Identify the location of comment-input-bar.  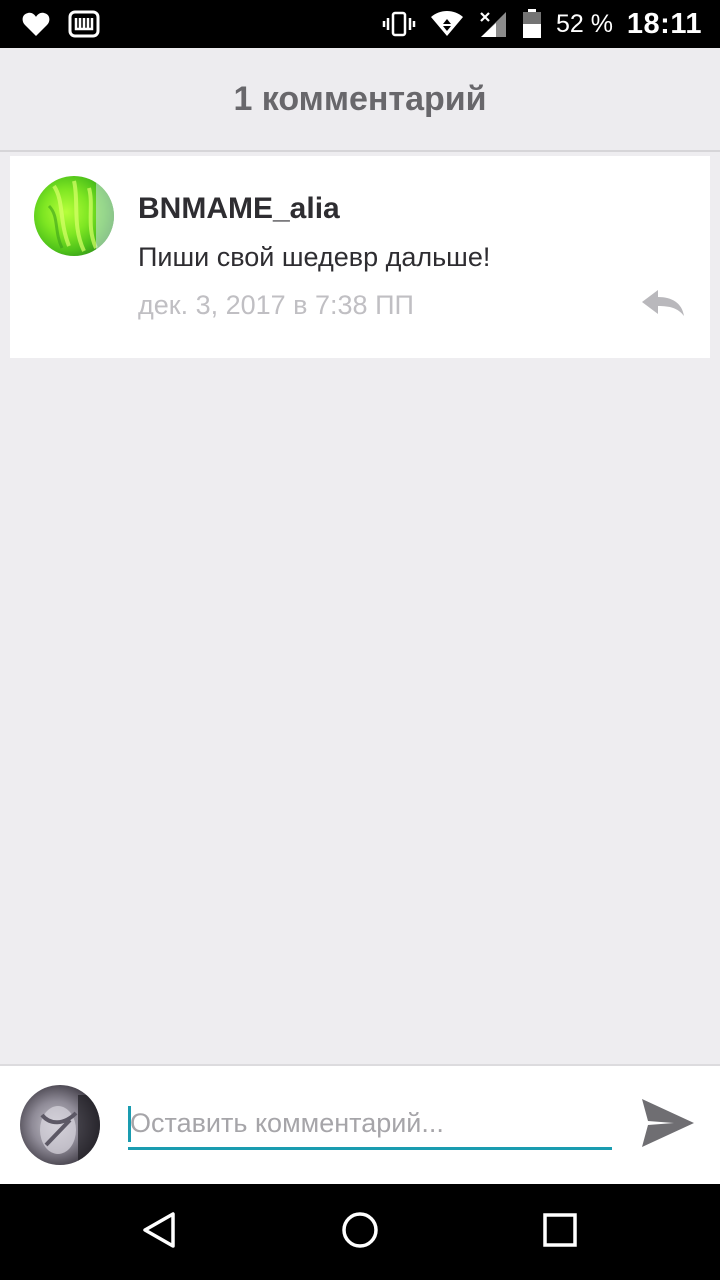
(360, 1124).